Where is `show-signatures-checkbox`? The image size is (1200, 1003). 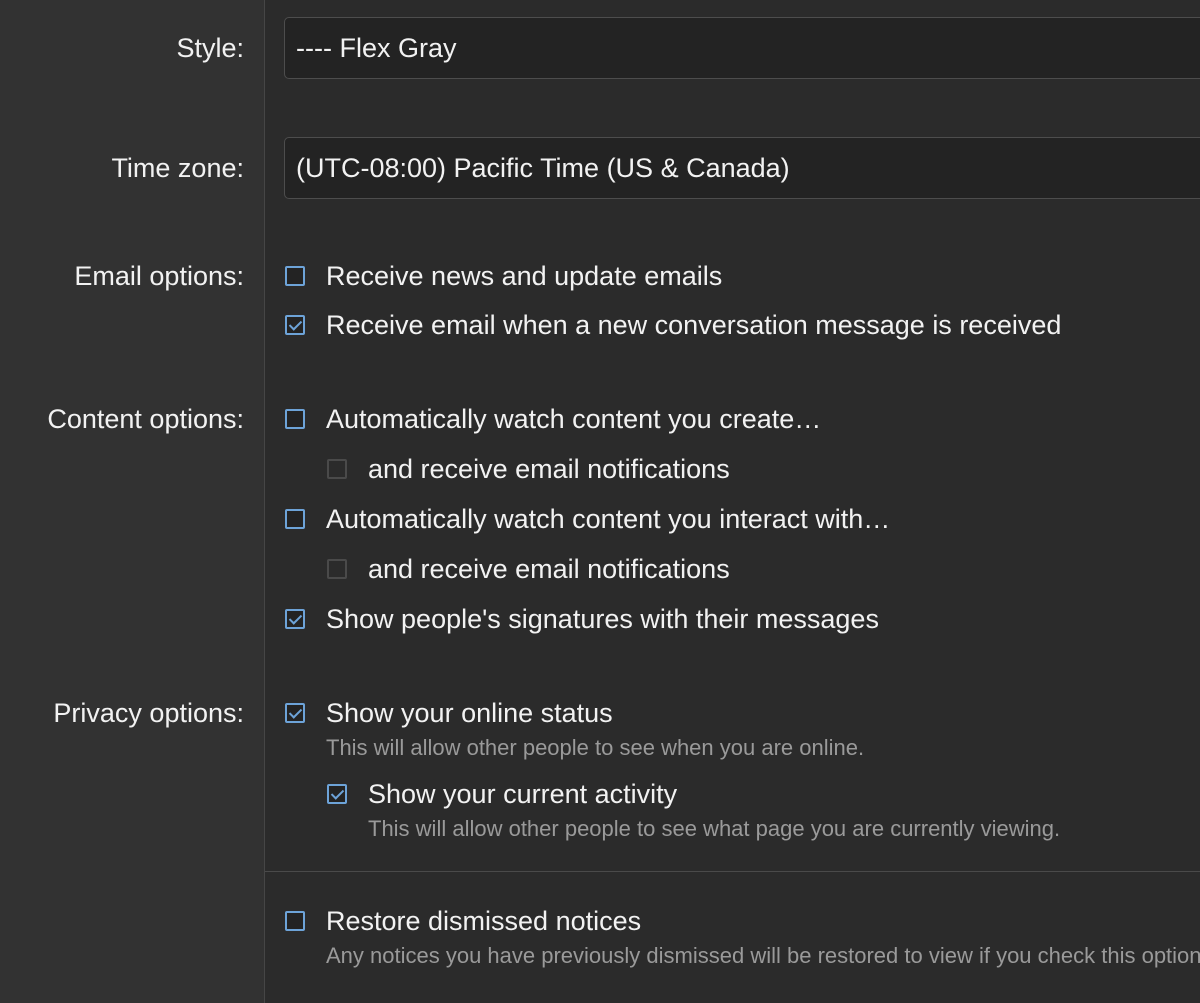 show-signatures-checkbox is located at coordinates (295, 619).